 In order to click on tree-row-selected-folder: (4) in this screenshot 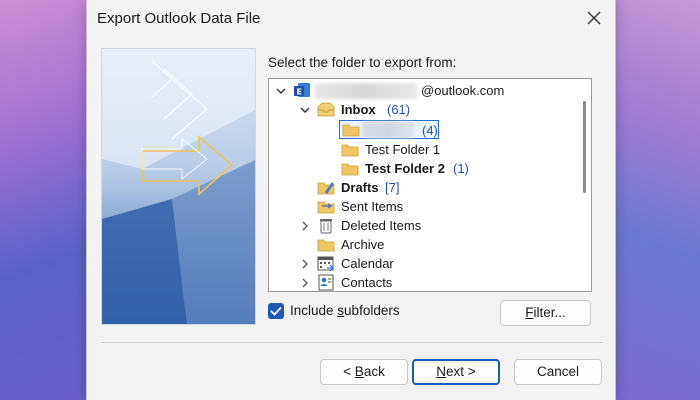, I will do `click(389, 129)`.